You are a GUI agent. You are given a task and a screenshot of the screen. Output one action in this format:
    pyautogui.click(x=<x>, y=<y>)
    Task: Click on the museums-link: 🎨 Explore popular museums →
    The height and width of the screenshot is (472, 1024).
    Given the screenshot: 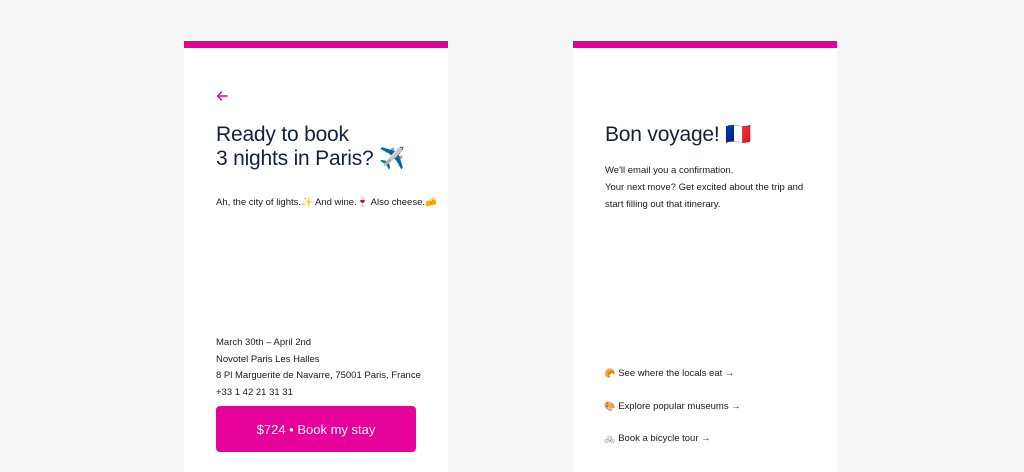 What is the action you would take?
    pyautogui.click(x=672, y=406)
    